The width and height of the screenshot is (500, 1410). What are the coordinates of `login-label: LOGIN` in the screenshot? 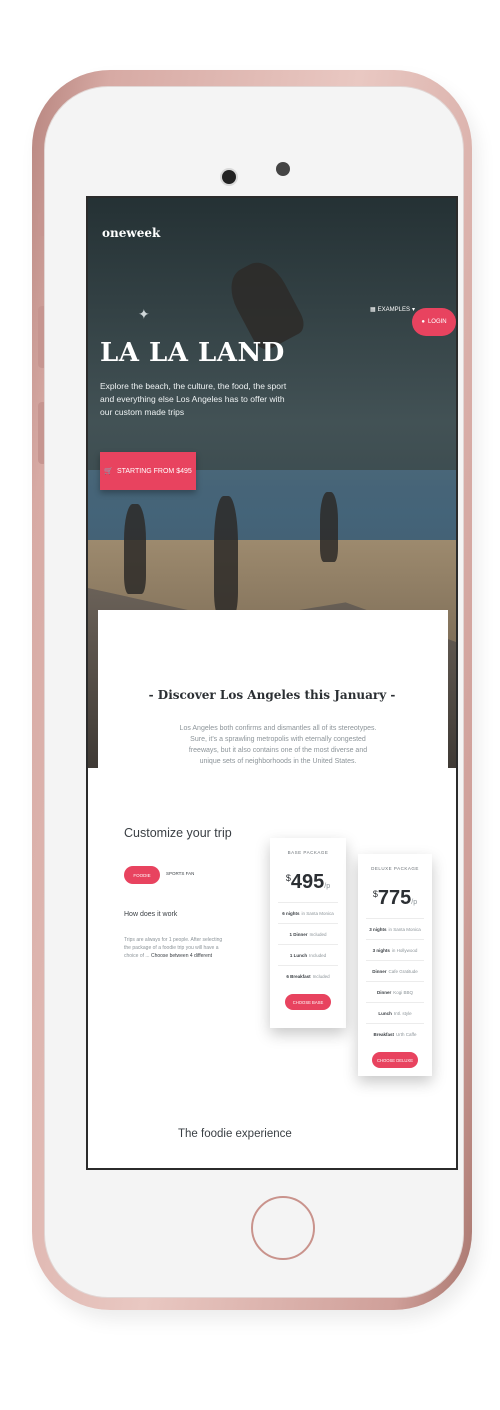 It's located at (437, 322).